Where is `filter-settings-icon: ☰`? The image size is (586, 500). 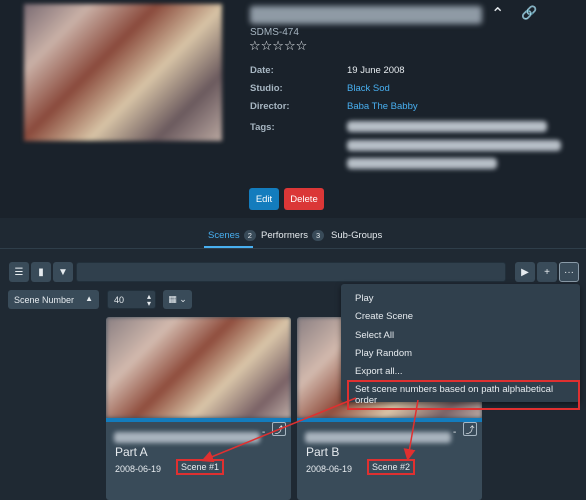
filter-settings-icon: ☰ is located at coordinates (19, 272).